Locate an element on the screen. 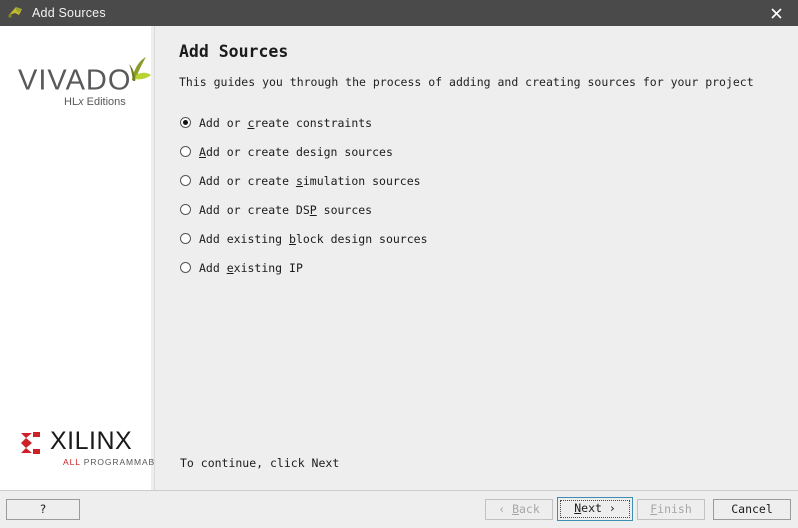  radio-option-label: Add existing IP is located at coordinates (251, 267).